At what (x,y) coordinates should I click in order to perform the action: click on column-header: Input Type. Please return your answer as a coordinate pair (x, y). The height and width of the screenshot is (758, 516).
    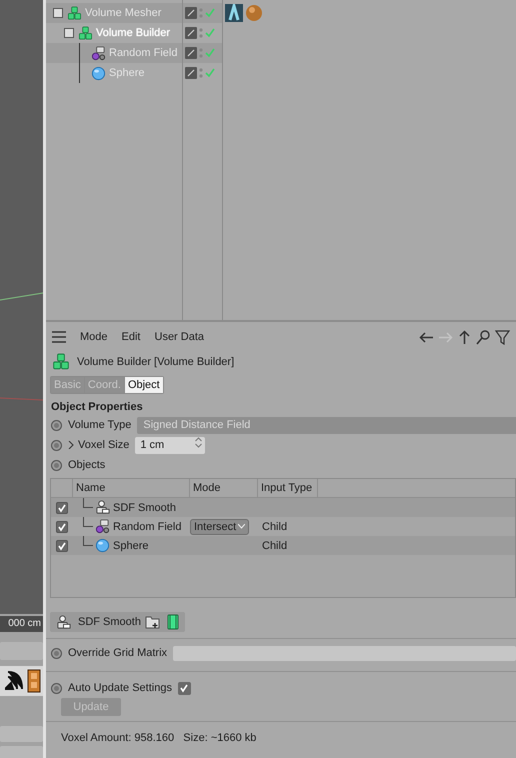
    Looking at the image, I should click on (288, 488).